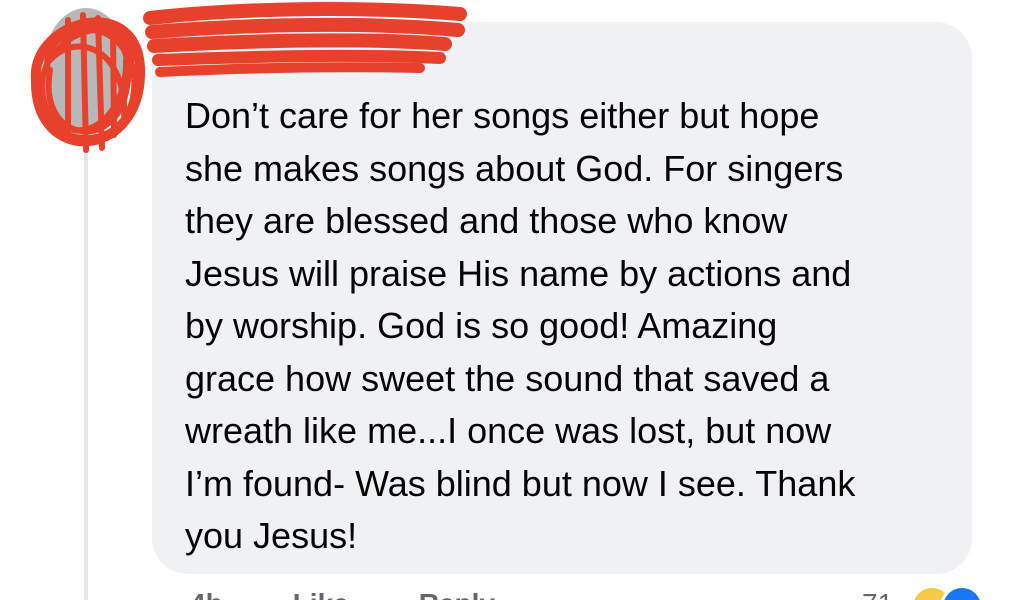 This screenshot has width=1024, height=600. Describe the element at coordinates (305, 45) in the screenshot. I see `redacted-commenter-name` at that location.